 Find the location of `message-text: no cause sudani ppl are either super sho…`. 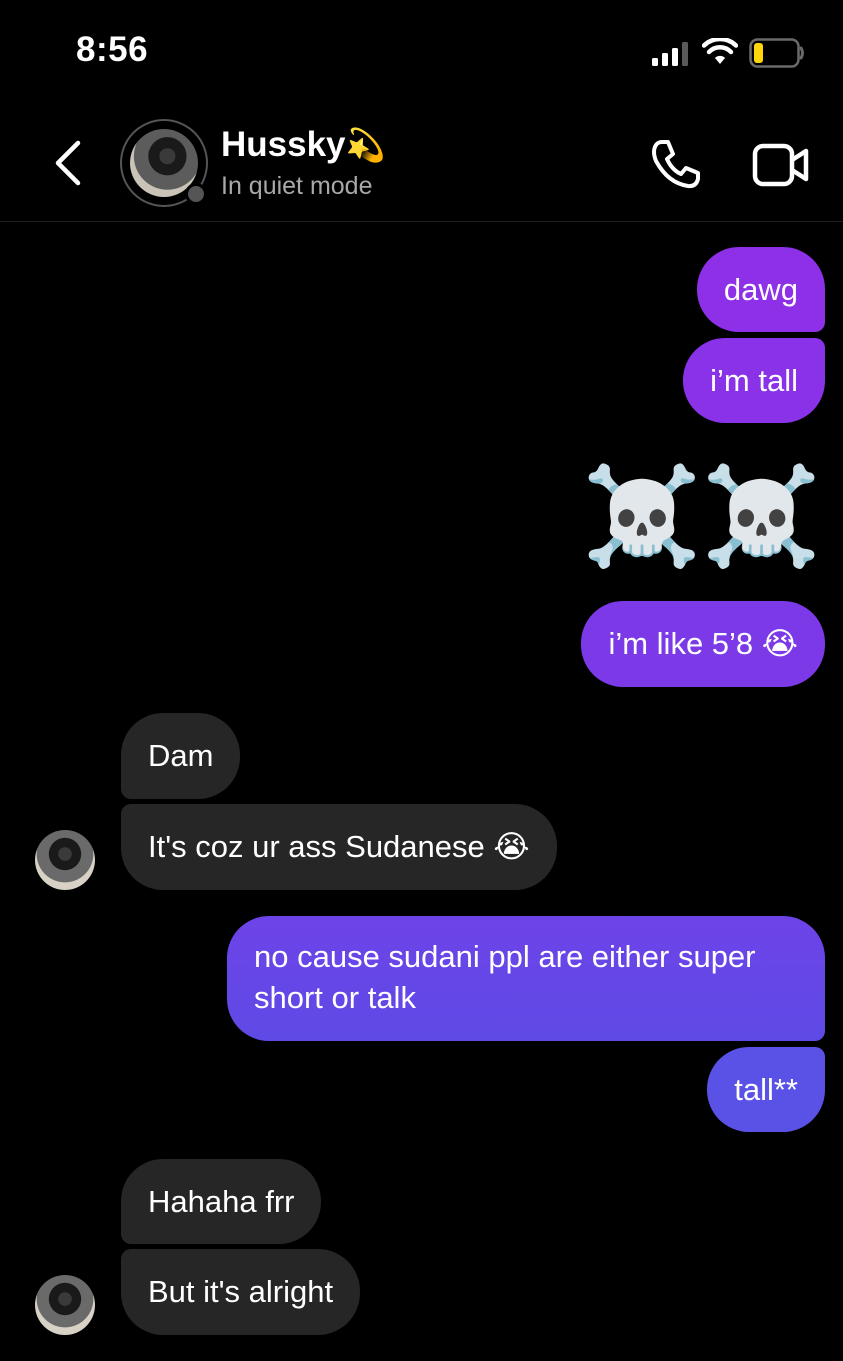

message-text: no cause sudani ppl are either super sho… is located at coordinates (505, 977).